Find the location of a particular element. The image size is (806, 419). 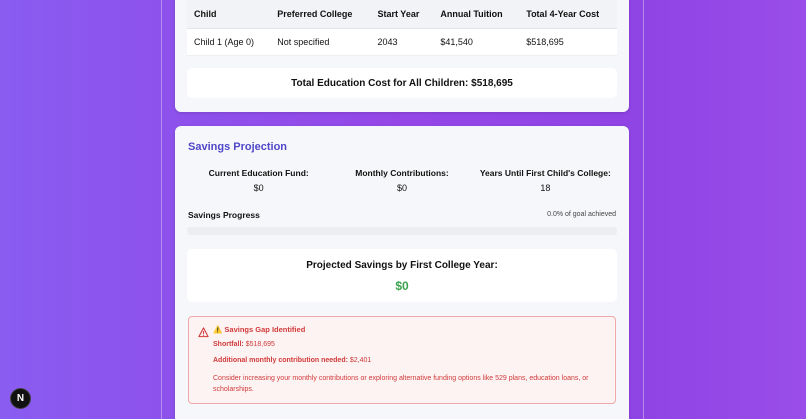

progress-label: Savings Progress is located at coordinates (224, 215).